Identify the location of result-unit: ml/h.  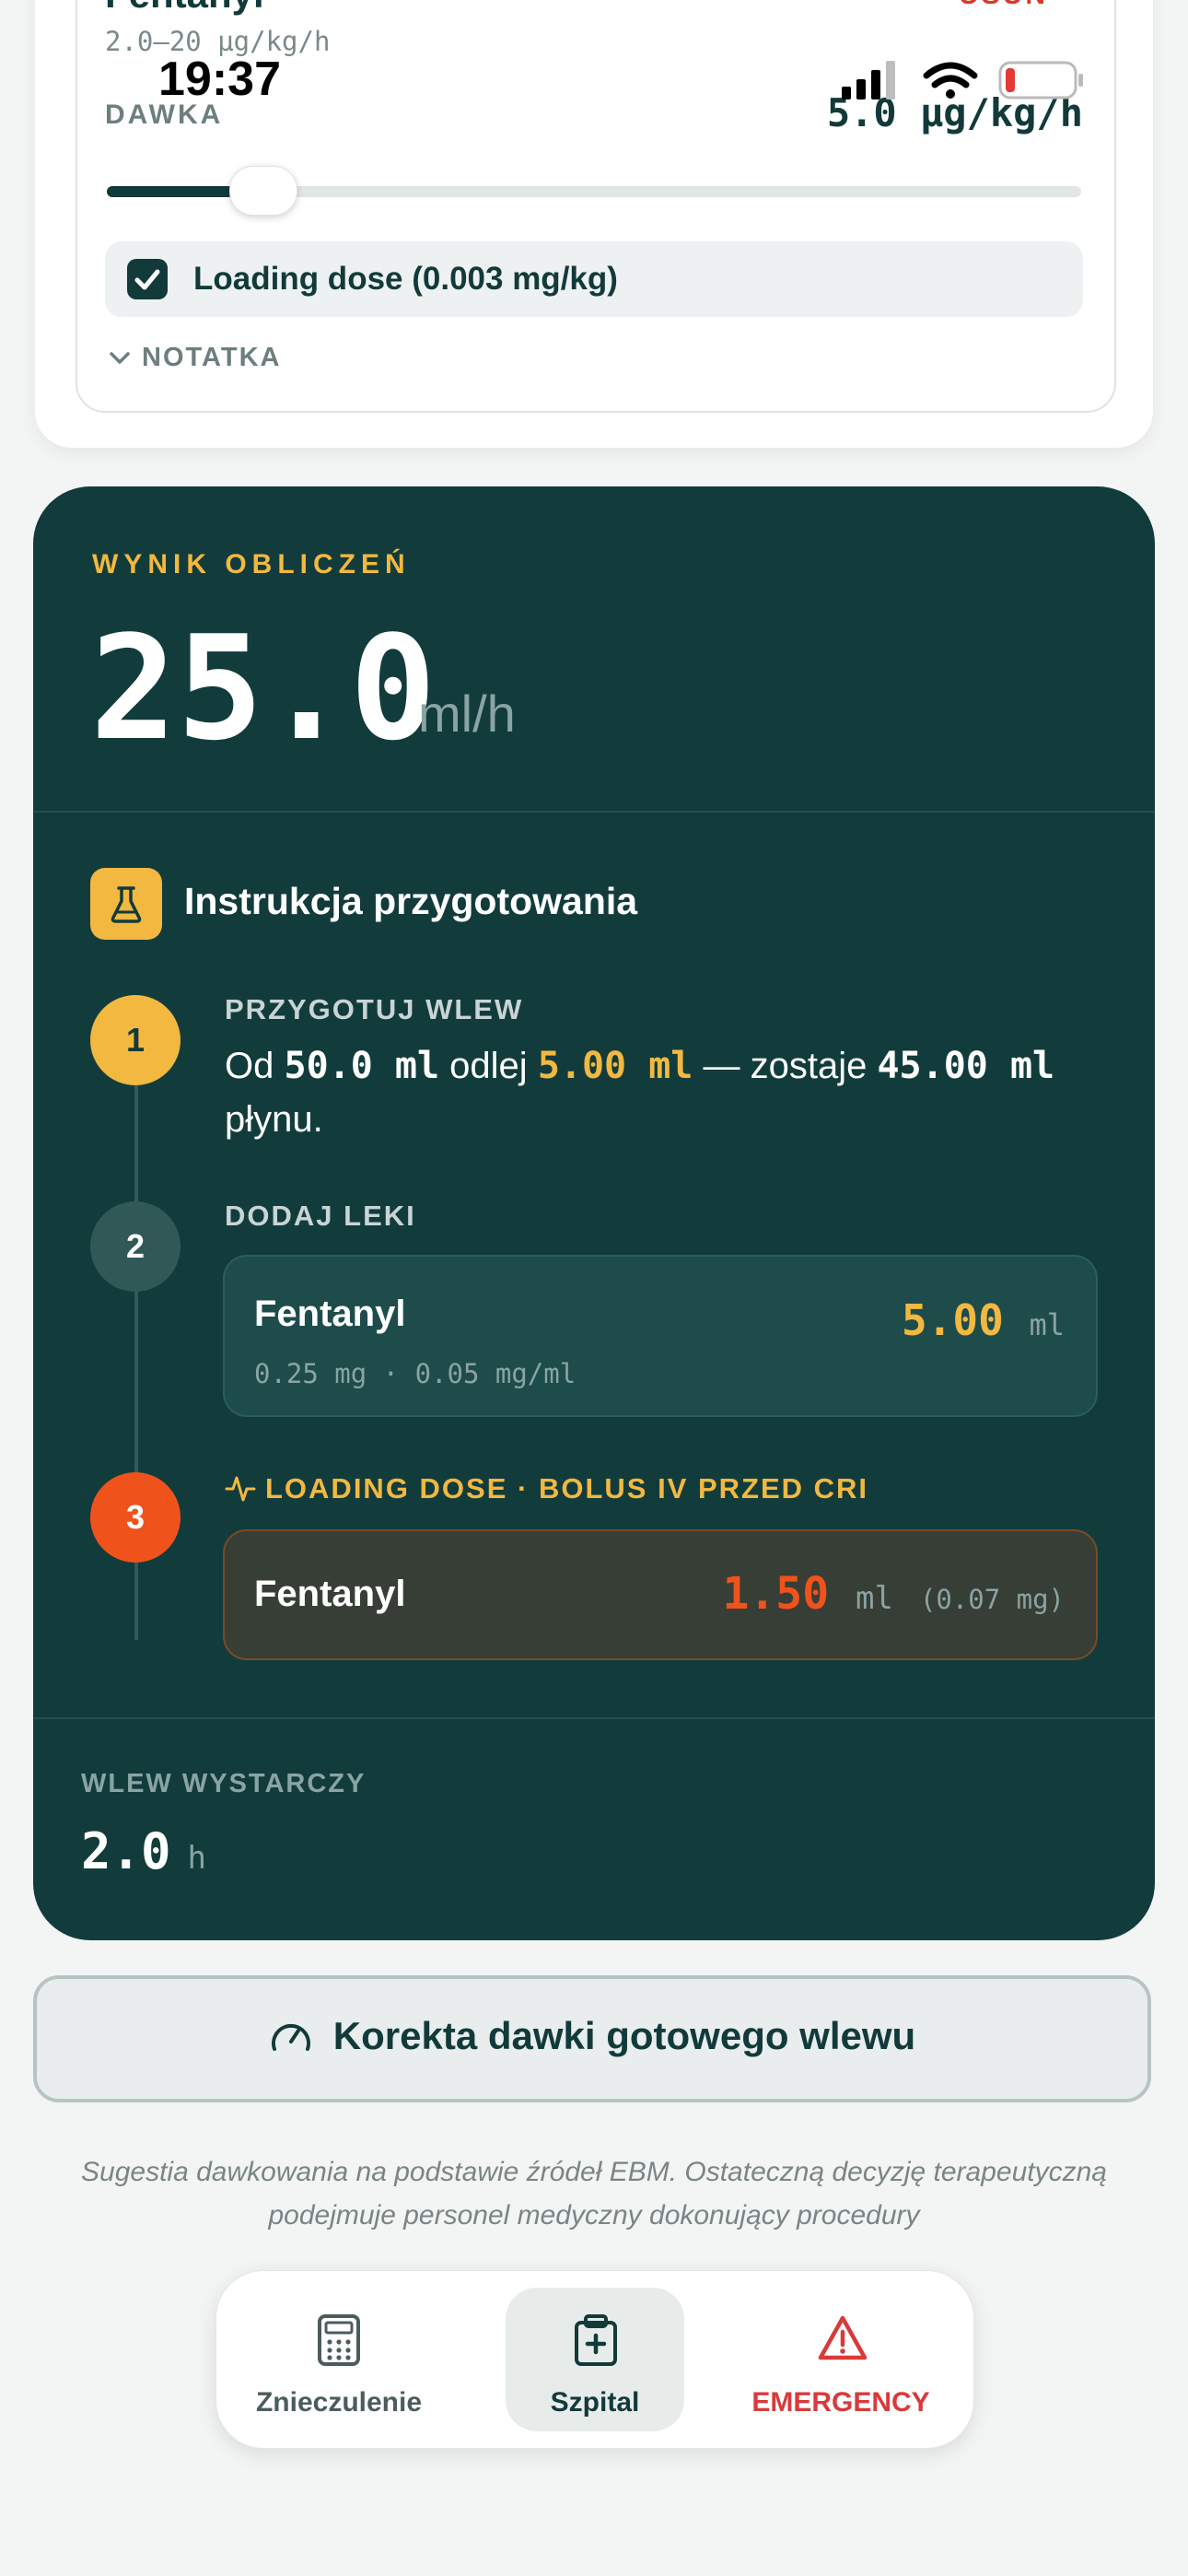
(467, 714).